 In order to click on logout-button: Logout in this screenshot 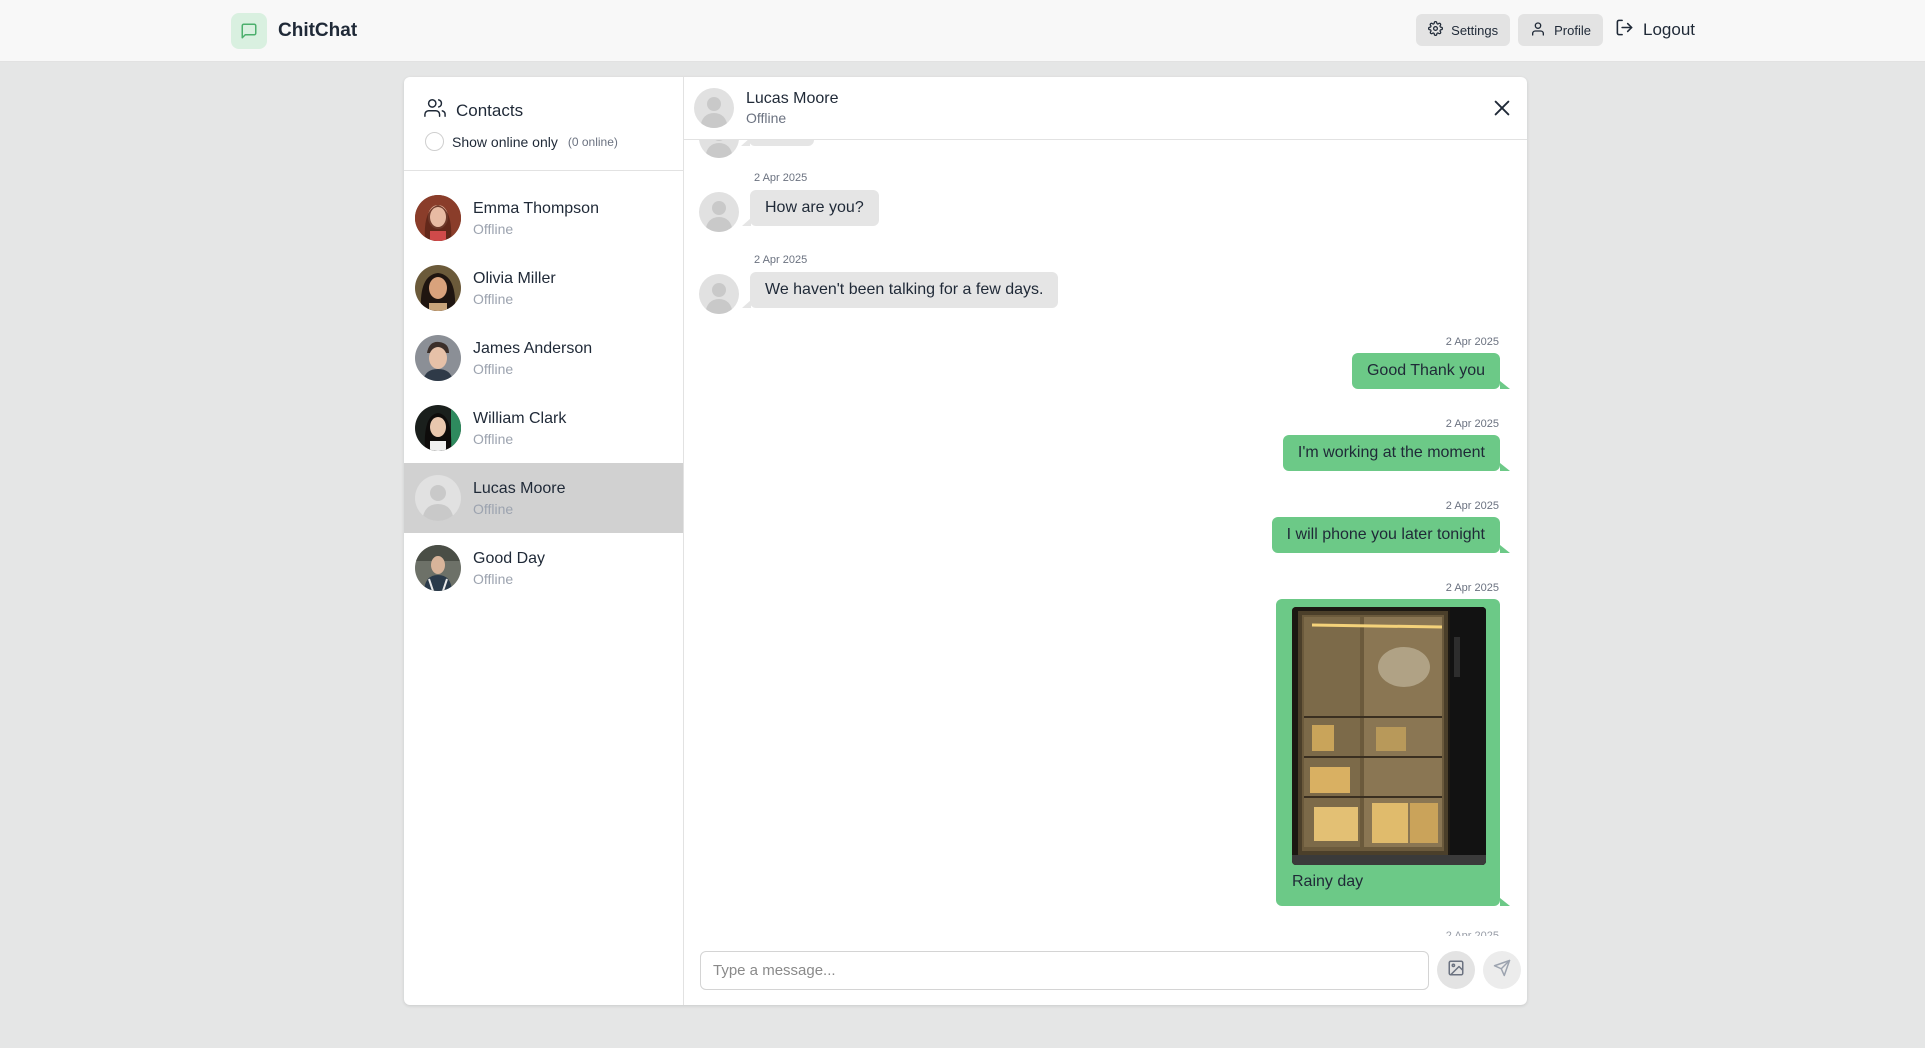, I will do `click(1655, 30)`.